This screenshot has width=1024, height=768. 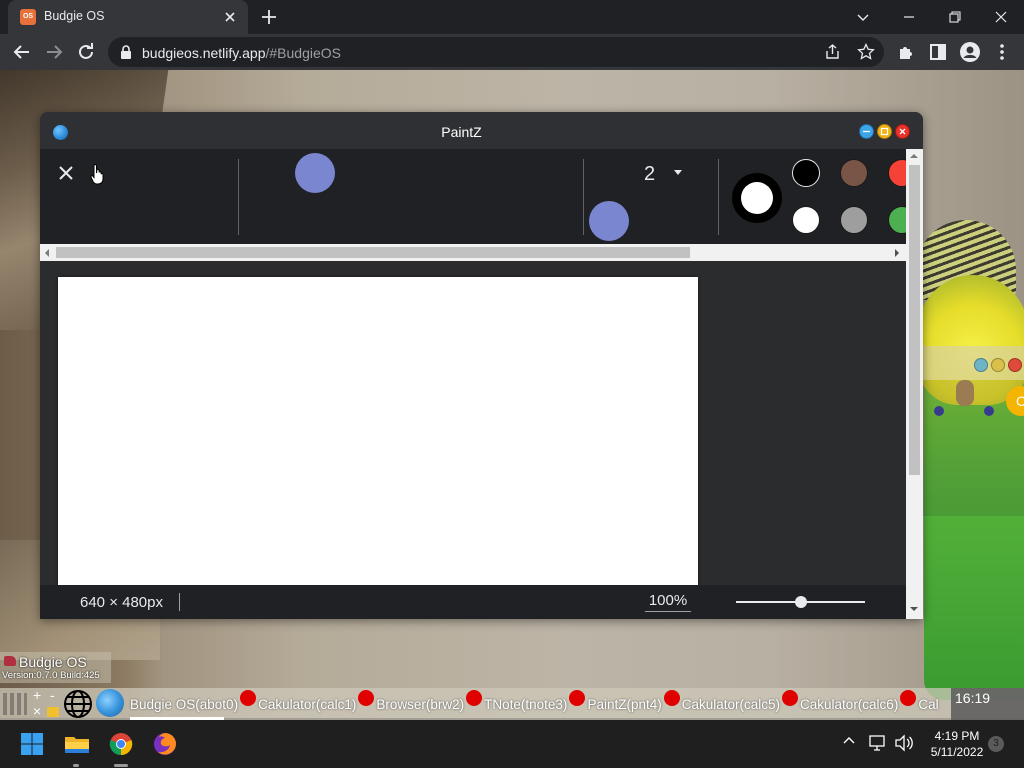 What do you see at coordinates (957, 752) in the screenshot?
I see `clock-date: 5/11/2022` at bounding box center [957, 752].